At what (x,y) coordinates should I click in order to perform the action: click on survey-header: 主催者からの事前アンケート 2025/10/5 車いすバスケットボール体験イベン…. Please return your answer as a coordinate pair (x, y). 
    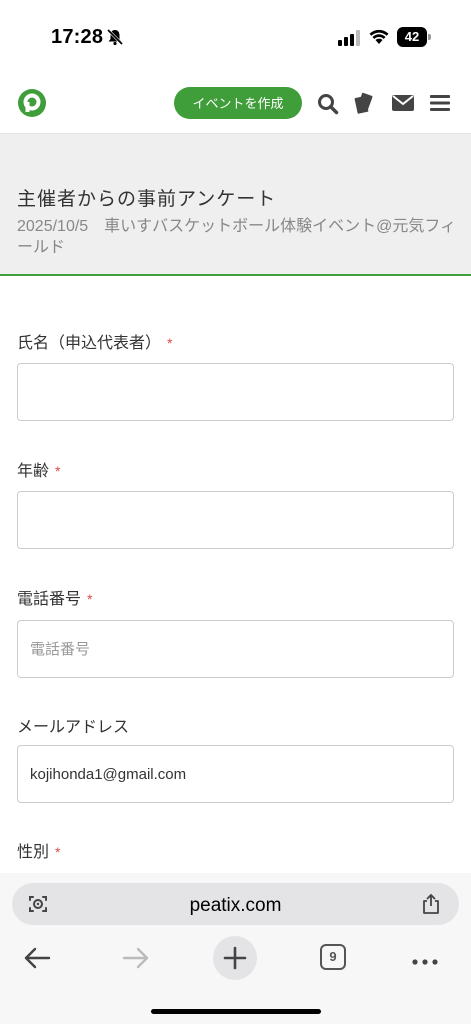
    Looking at the image, I should click on (235, 205).